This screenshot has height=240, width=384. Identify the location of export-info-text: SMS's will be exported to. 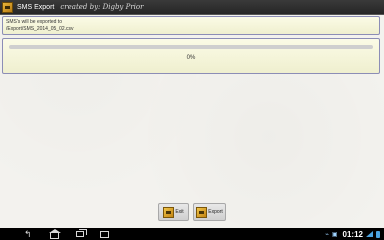
(34, 22).